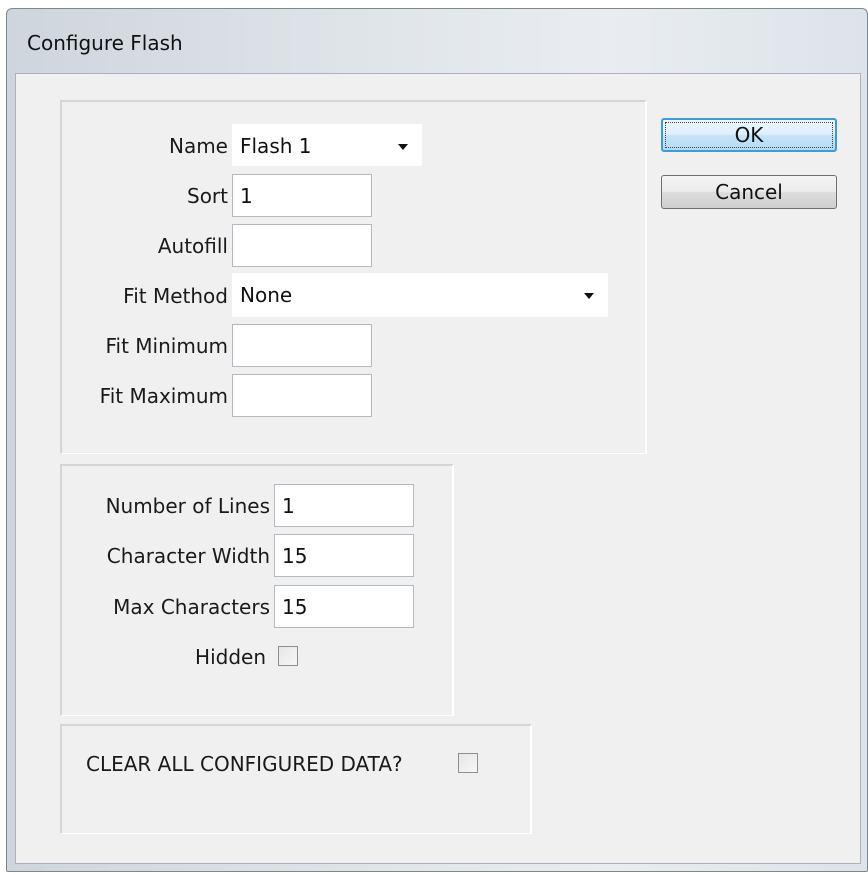  What do you see at coordinates (188, 556) in the screenshot?
I see `character-width-label: Character Width` at bounding box center [188, 556].